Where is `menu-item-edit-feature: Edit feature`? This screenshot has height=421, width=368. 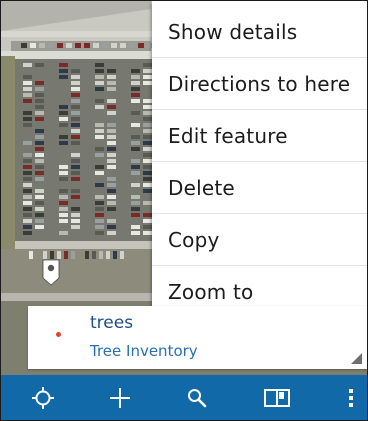 menu-item-edit-feature: Edit feature is located at coordinates (259, 136).